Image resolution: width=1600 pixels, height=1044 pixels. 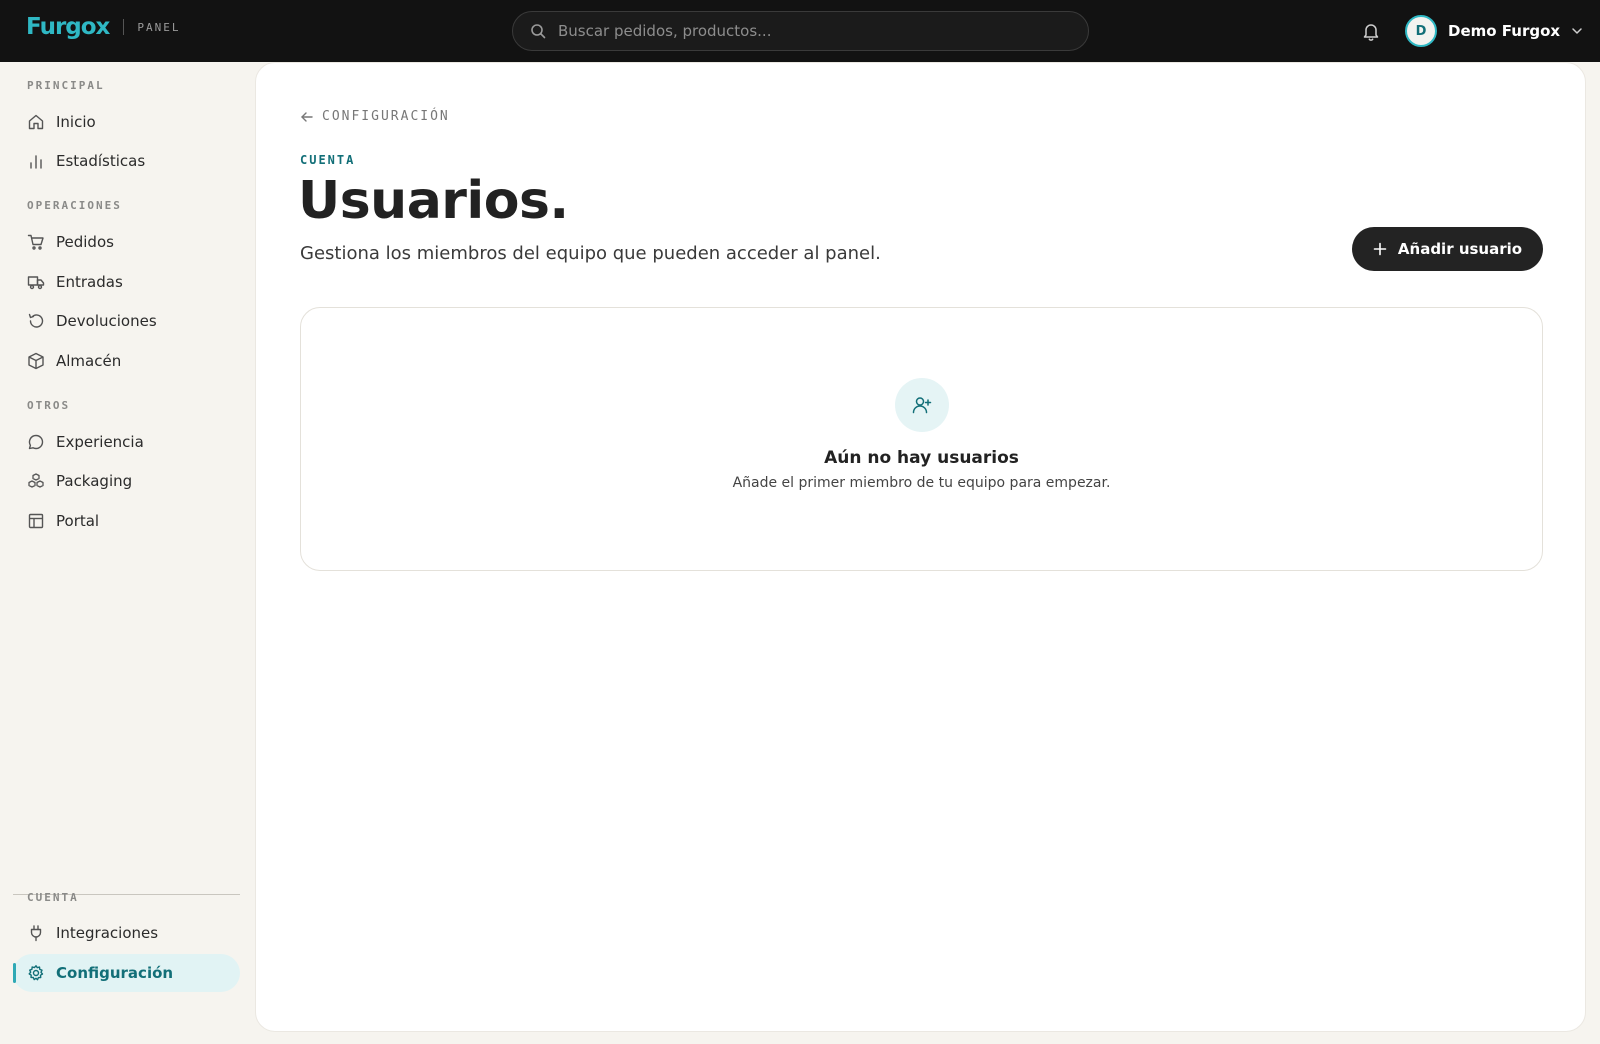 I want to click on brand: Furgox PANEL, so click(x=103, y=27).